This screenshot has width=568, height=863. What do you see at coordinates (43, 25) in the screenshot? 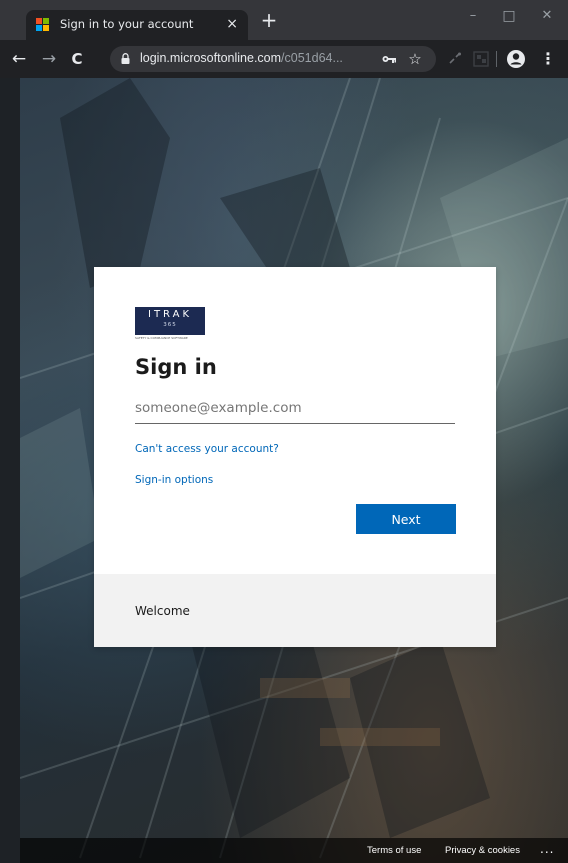
I see `microsoft-logo-icon` at bounding box center [43, 25].